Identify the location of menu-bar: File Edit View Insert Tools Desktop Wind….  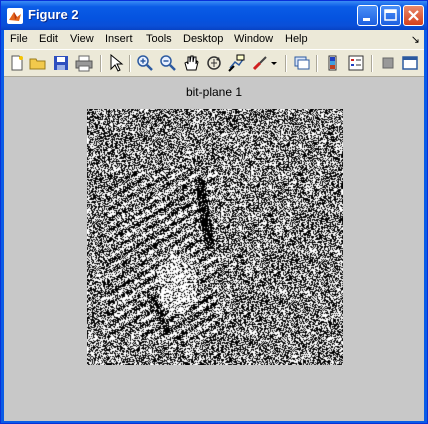
(214, 39).